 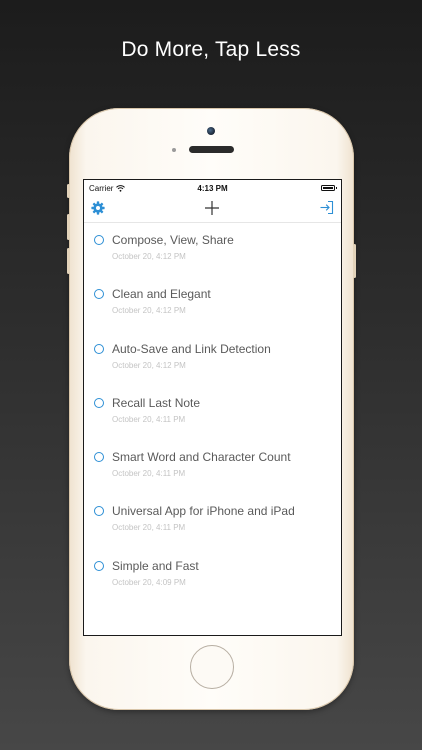 I want to click on note-title: Compose, View, Share, so click(x=173, y=240).